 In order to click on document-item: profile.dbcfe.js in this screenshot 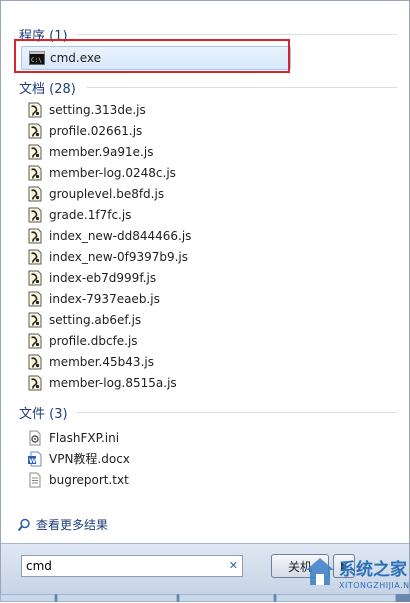, I will do `click(82, 340)`.